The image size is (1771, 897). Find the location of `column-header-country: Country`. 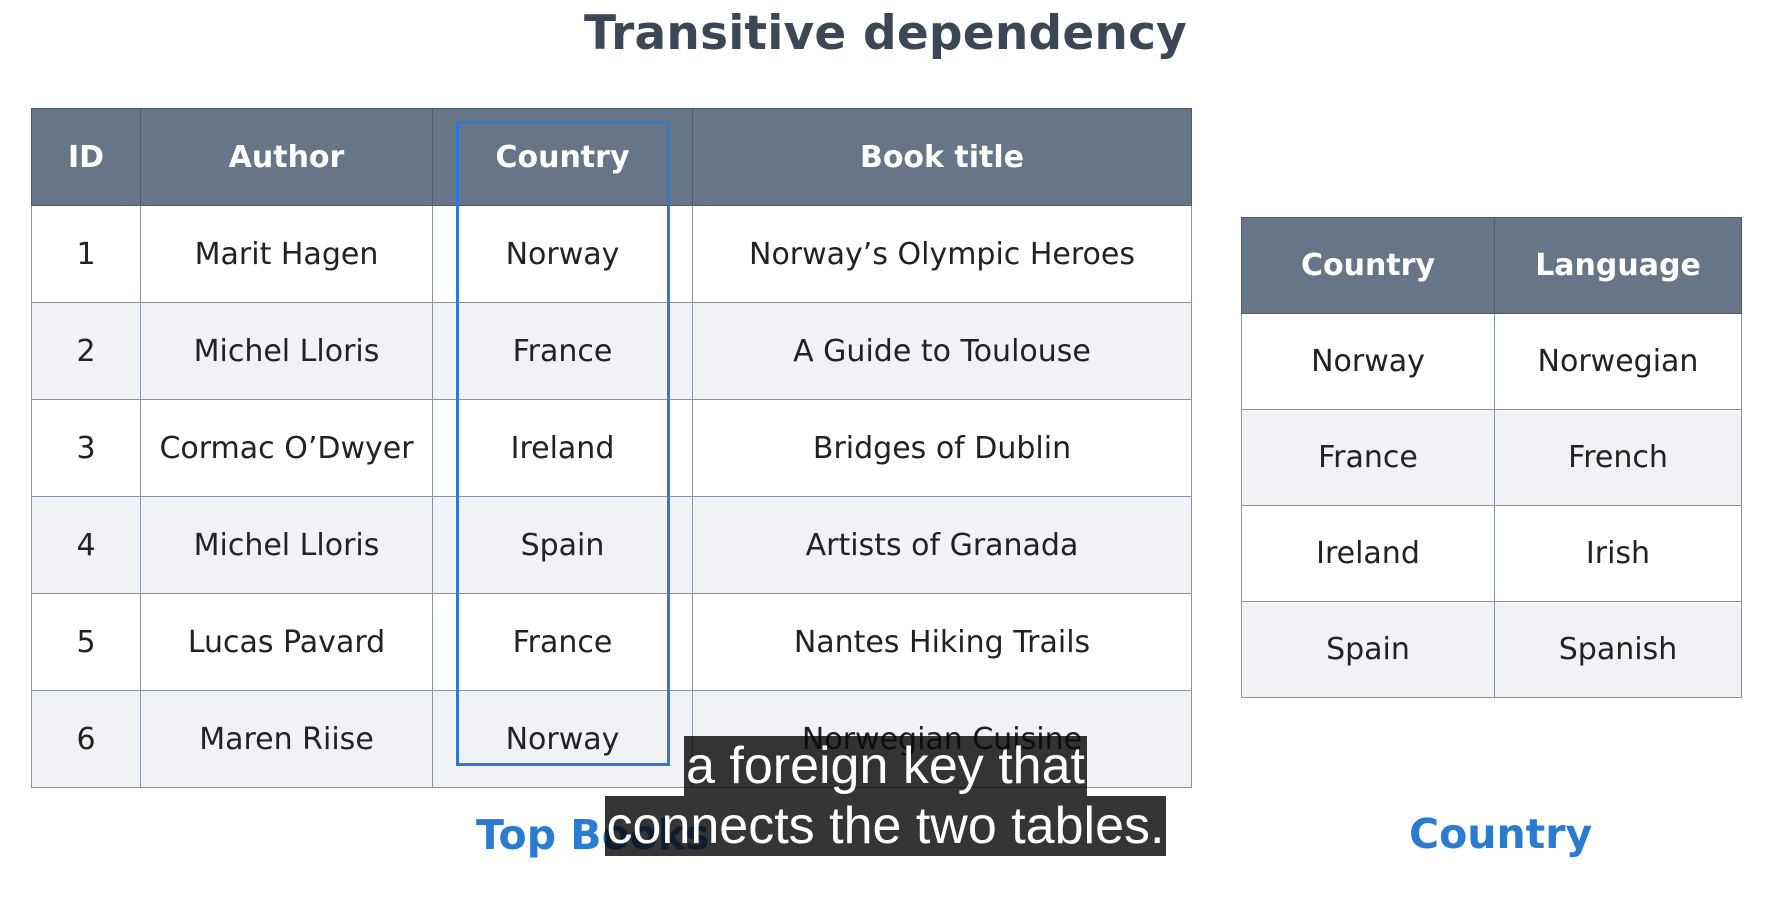

column-header-country: Country is located at coordinates (1368, 265).